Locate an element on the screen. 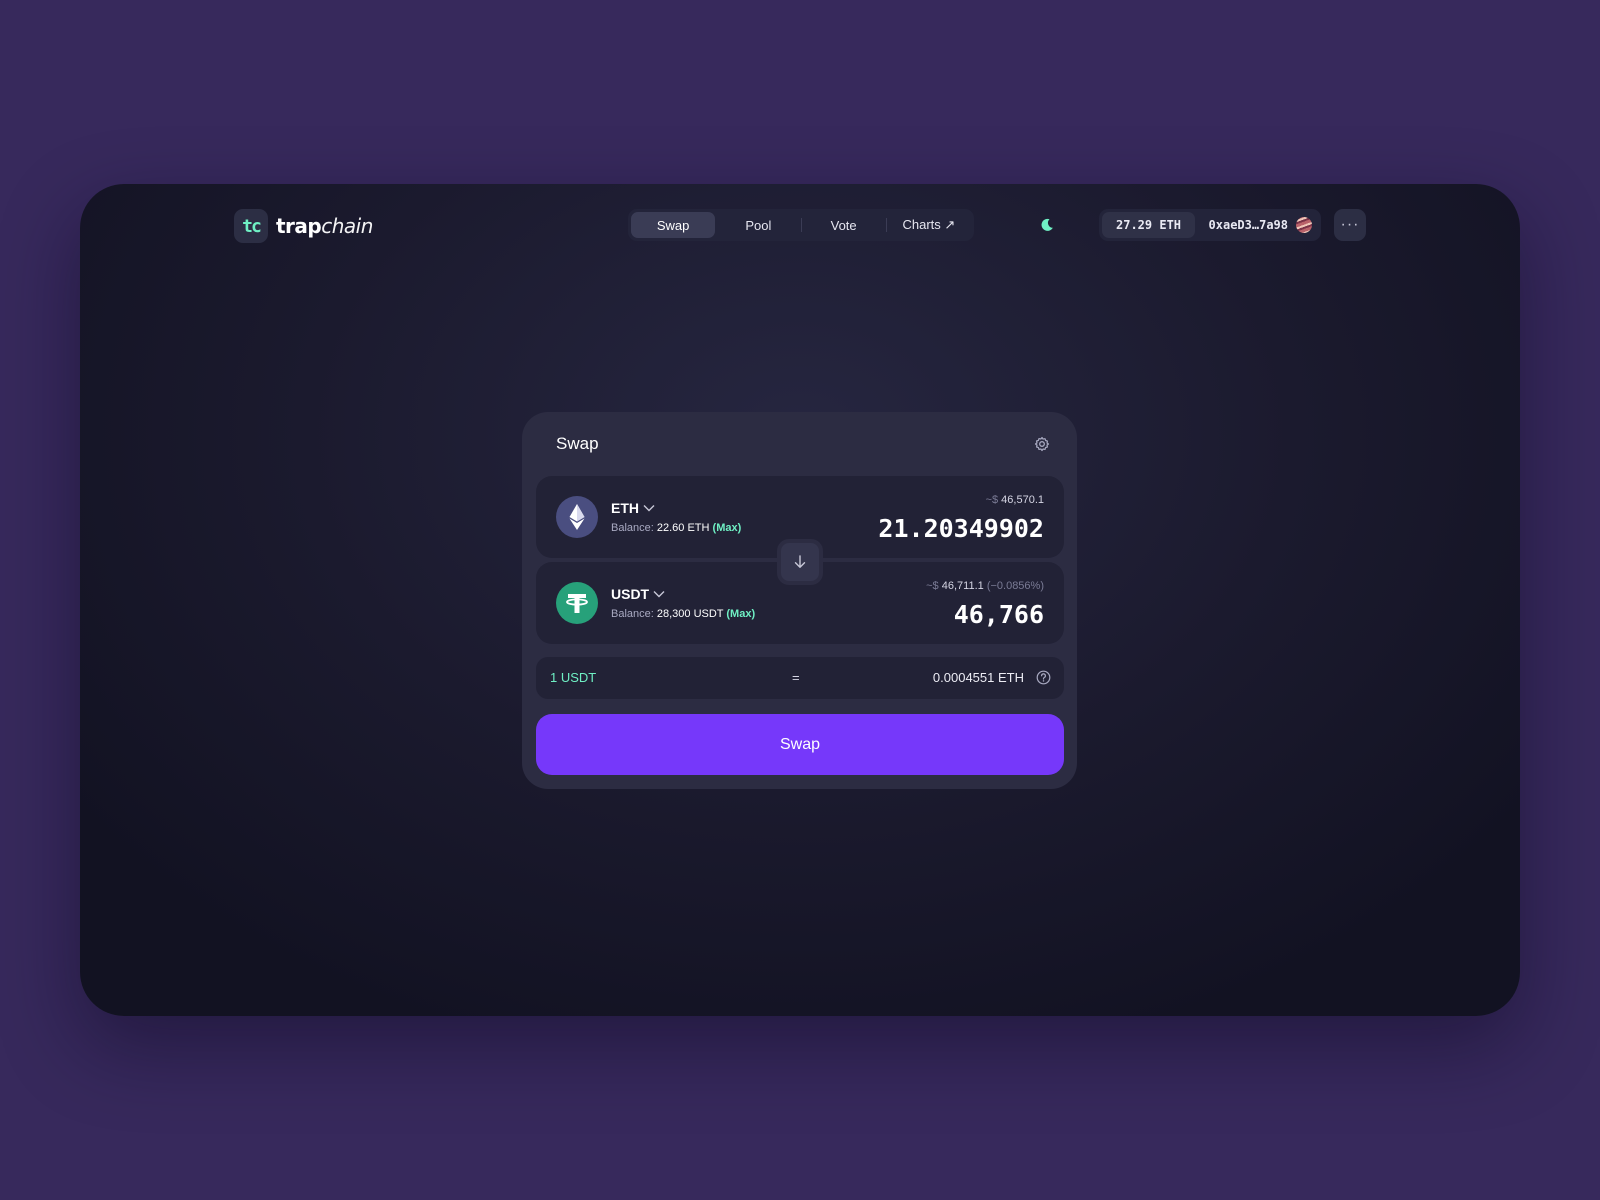  wallet-balance: 27.29 ETH is located at coordinates (1149, 225).